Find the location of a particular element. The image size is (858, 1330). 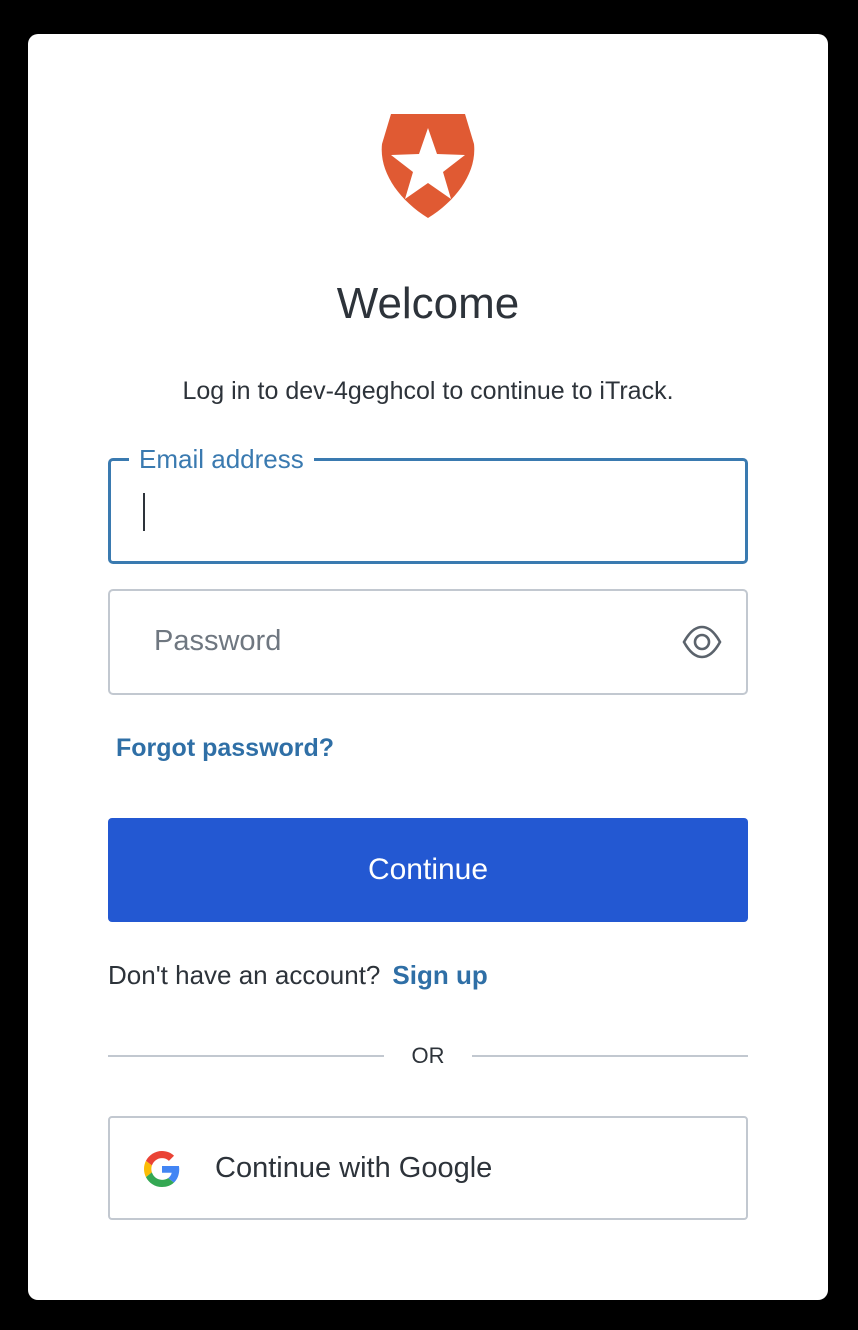

divider-line-left is located at coordinates (246, 1056).